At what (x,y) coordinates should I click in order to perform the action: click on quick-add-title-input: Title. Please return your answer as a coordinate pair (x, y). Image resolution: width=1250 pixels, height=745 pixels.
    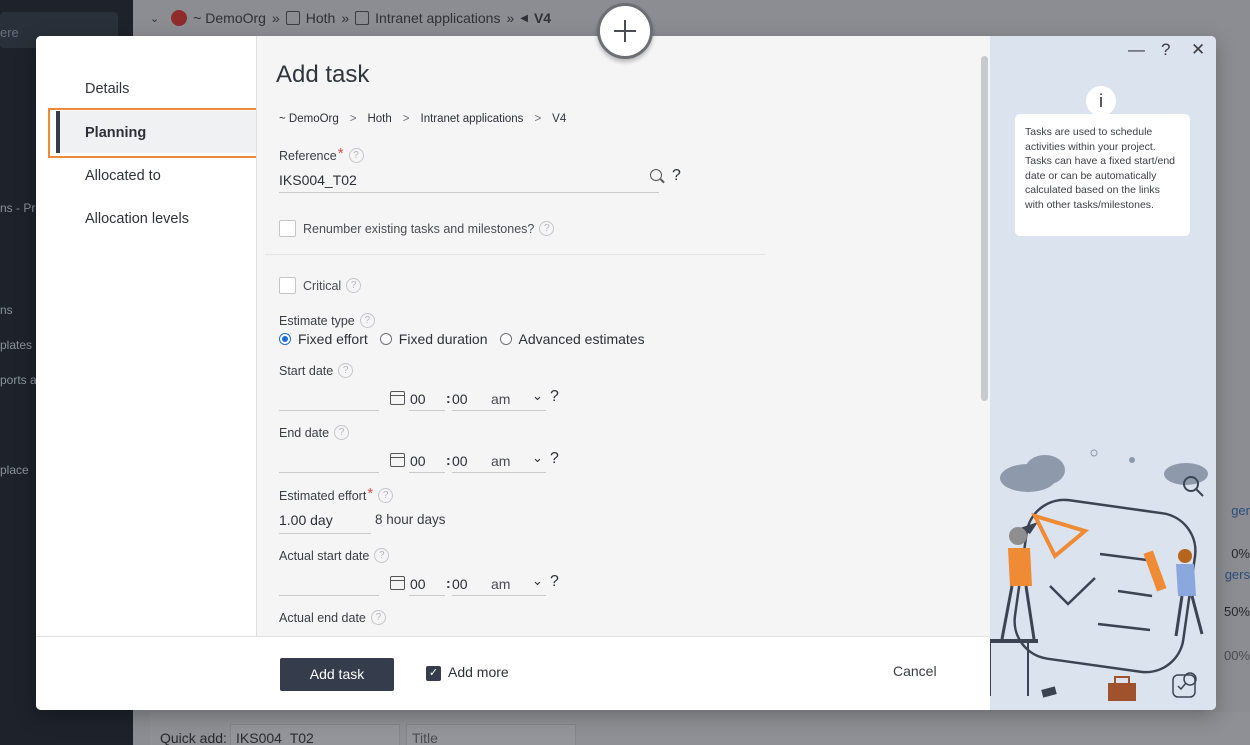
    Looking at the image, I should click on (491, 734).